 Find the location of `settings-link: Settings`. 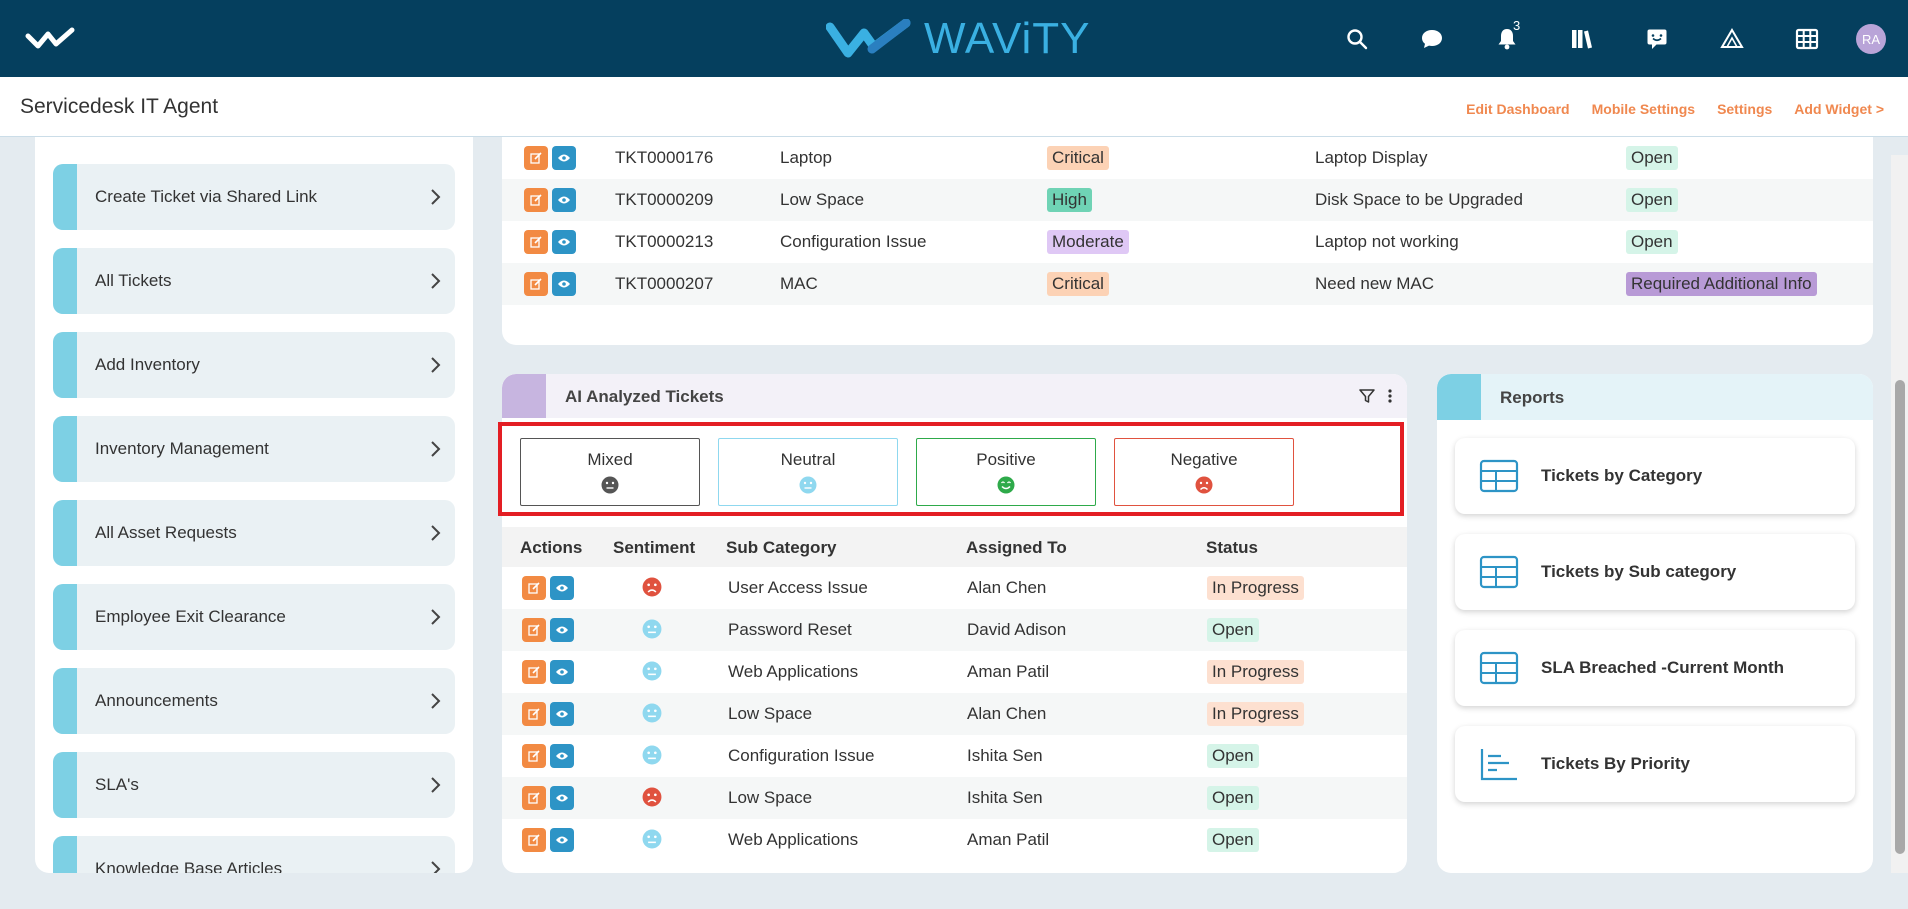

settings-link: Settings is located at coordinates (1744, 109).